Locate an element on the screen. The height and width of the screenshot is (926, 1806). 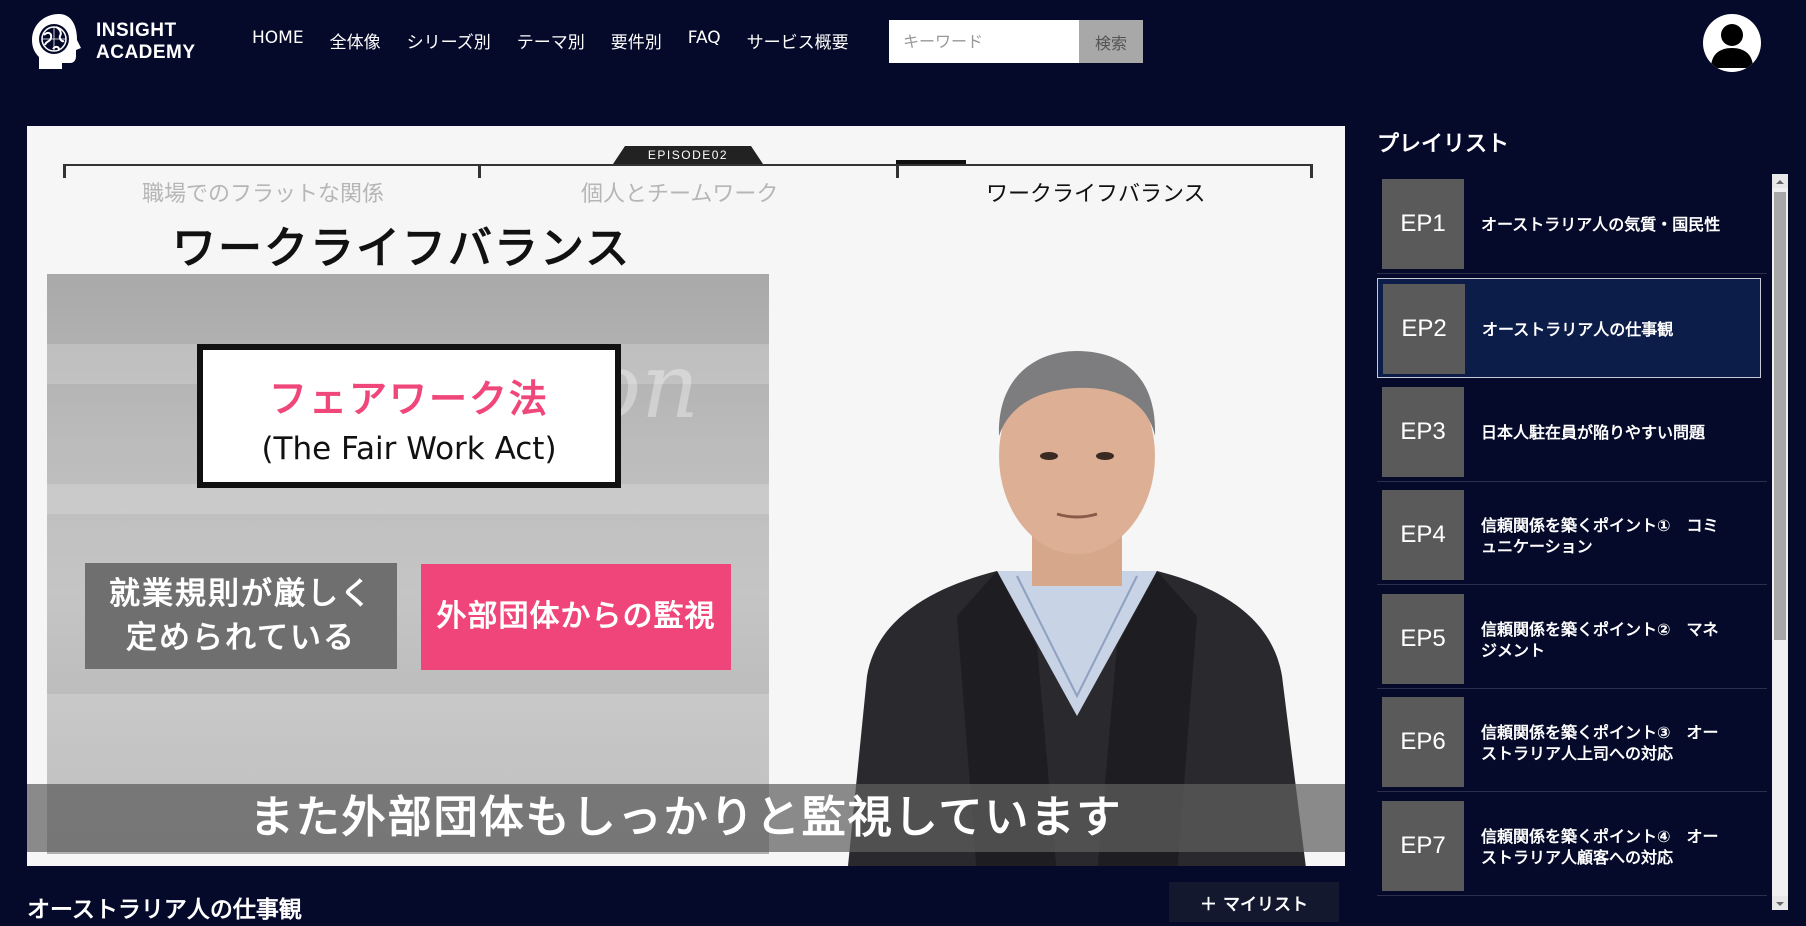
episode-title-line-1: 信頼関係を築くポイント③ オー is located at coordinates (1600, 732).